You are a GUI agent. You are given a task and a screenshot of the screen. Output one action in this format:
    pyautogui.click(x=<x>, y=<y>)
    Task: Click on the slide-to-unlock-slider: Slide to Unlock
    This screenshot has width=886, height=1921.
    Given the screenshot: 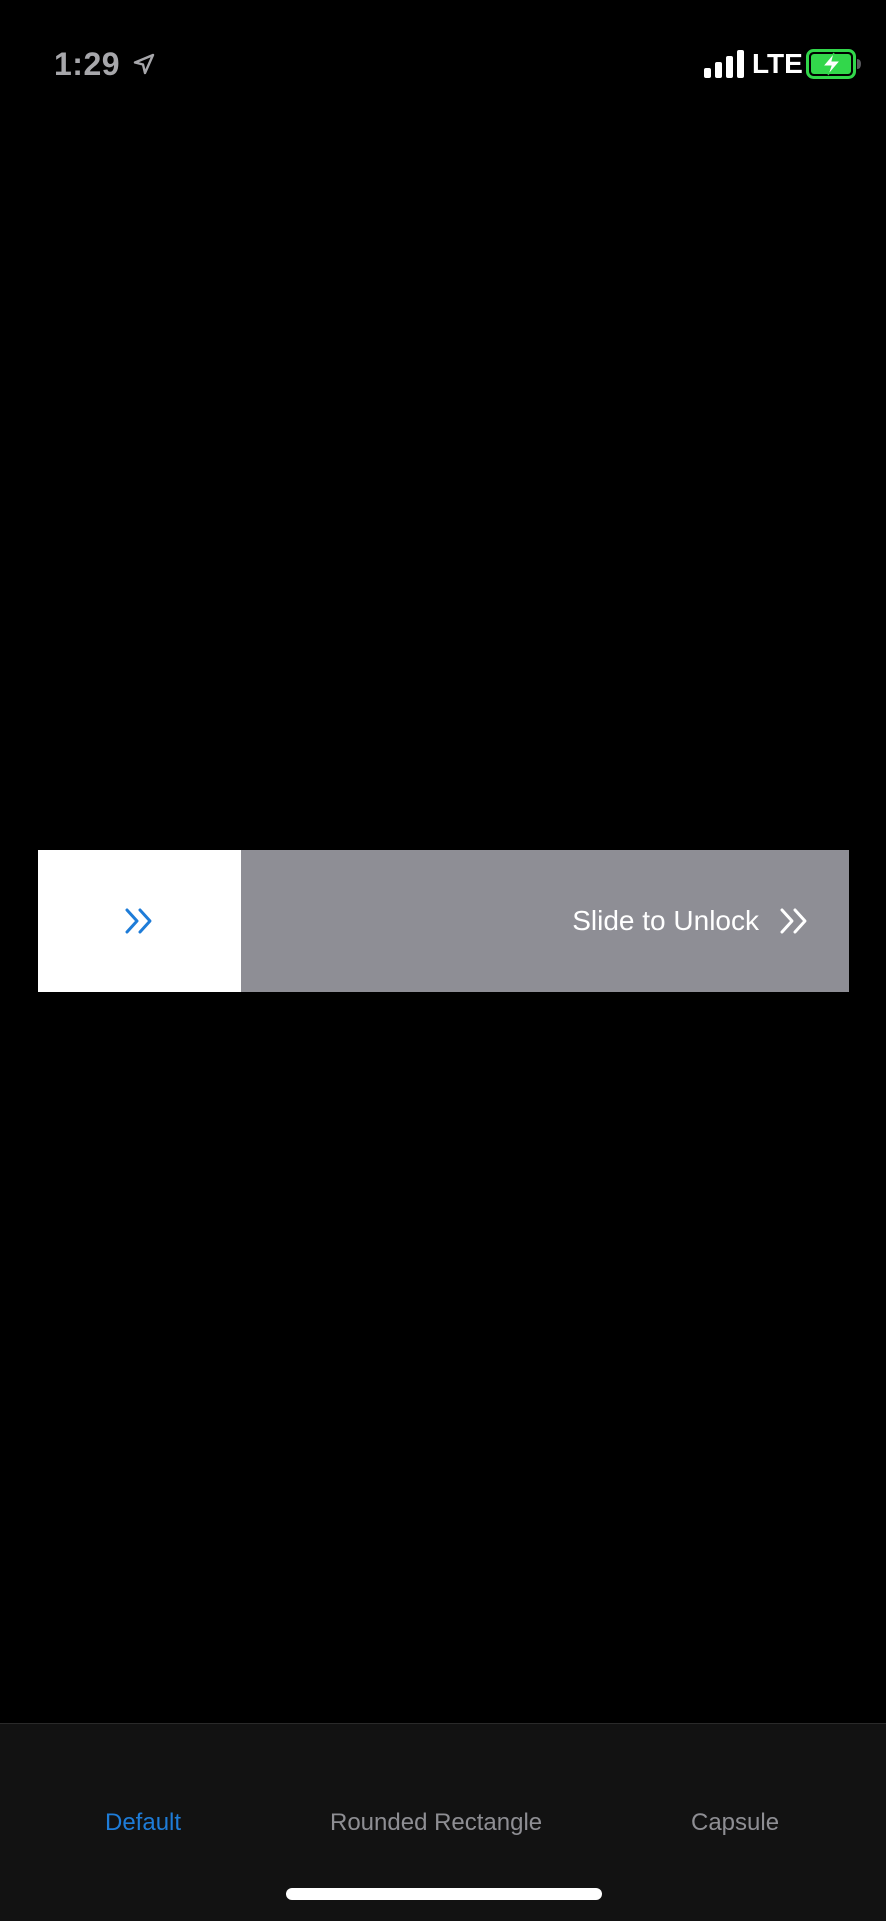 What is the action you would take?
    pyautogui.click(x=443, y=921)
    